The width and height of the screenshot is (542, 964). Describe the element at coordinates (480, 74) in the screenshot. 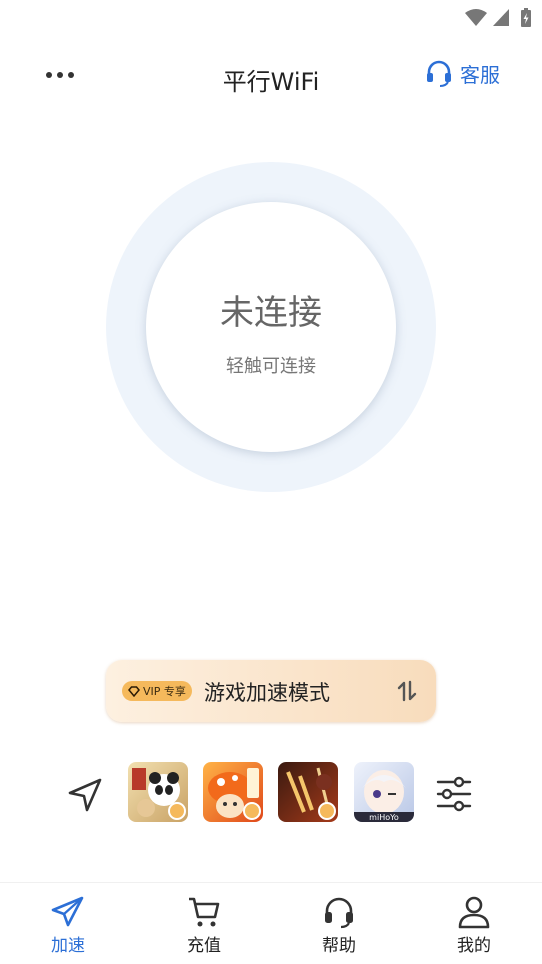

I see `customer-service-label: 客服` at that location.